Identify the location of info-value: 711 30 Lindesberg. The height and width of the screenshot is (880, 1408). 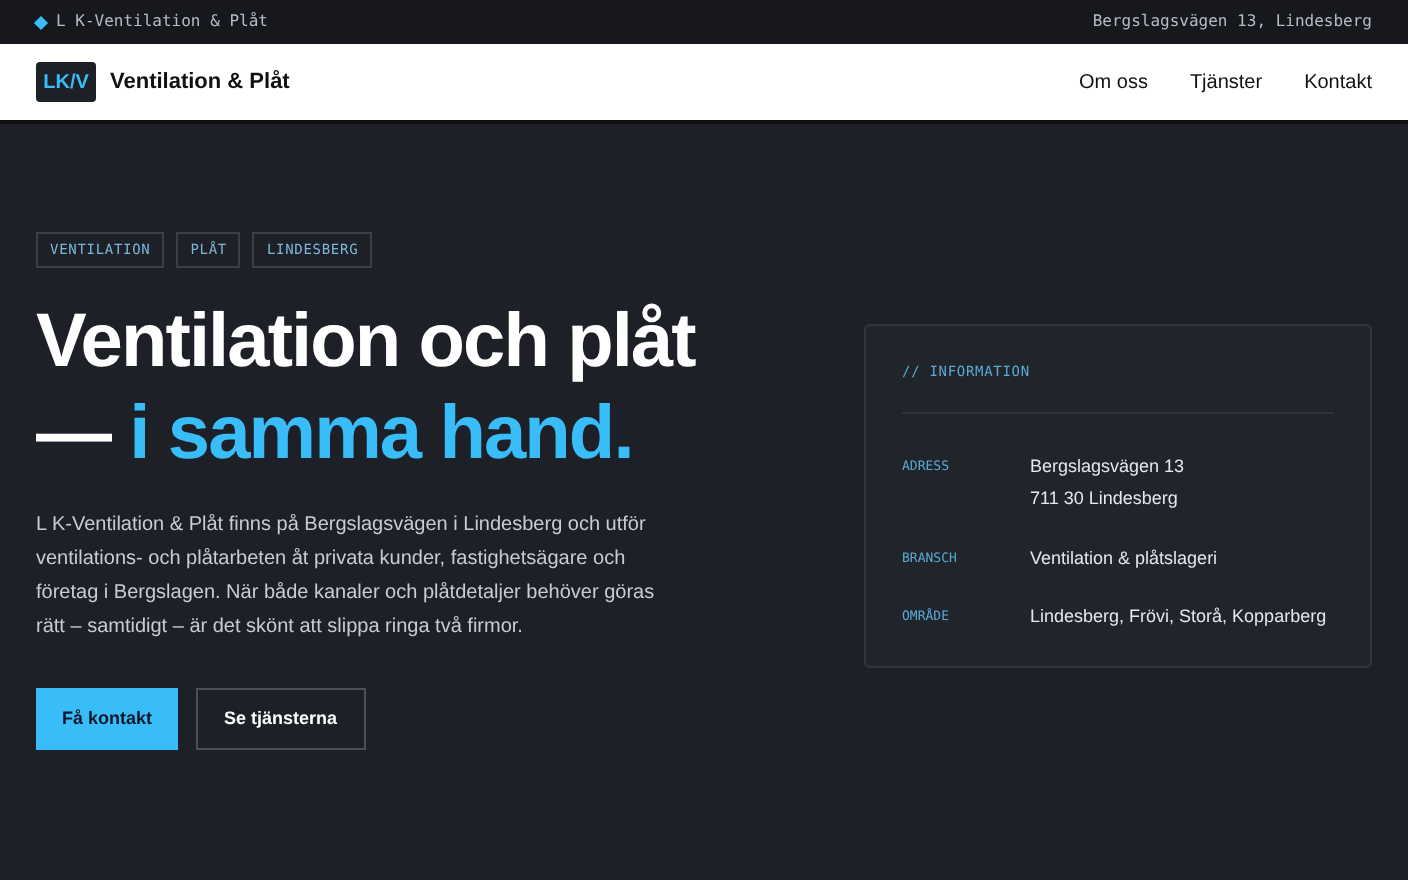
(1105, 499).